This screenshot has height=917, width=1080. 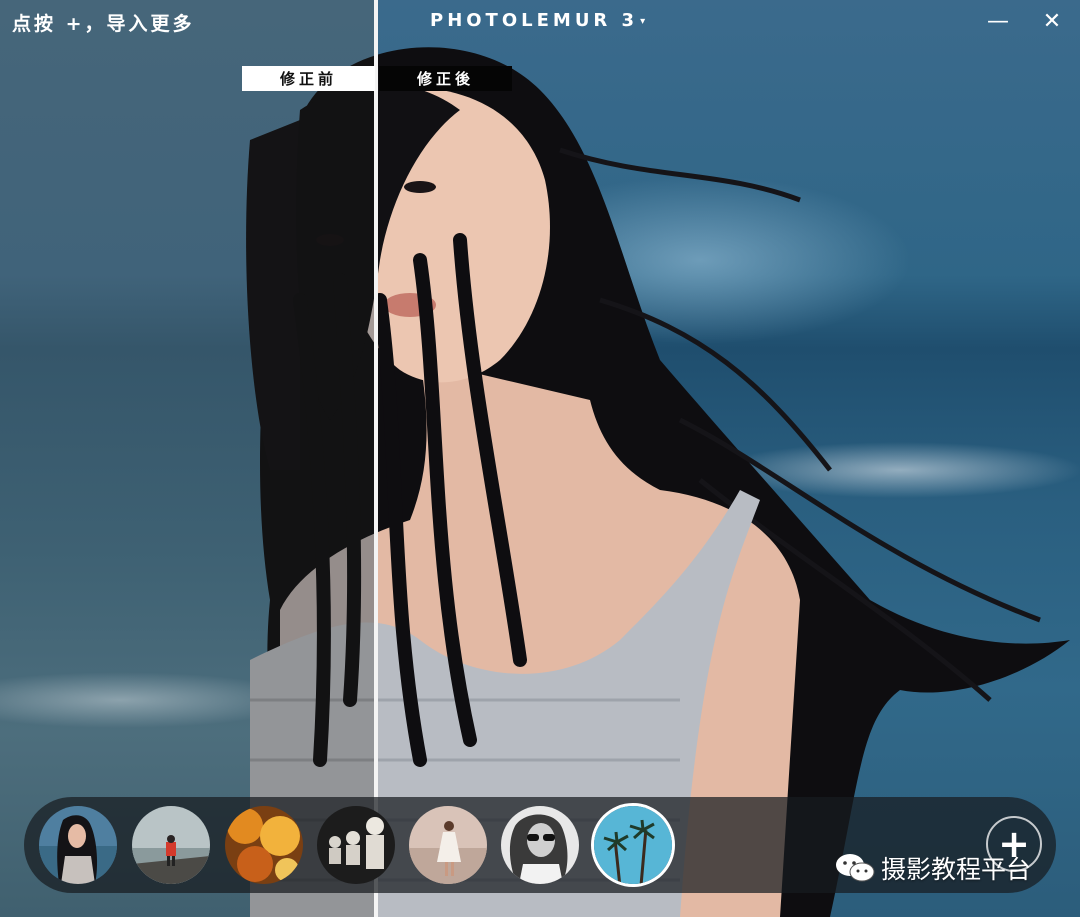 What do you see at coordinates (311, 486) in the screenshot?
I see `portrait-before` at bounding box center [311, 486].